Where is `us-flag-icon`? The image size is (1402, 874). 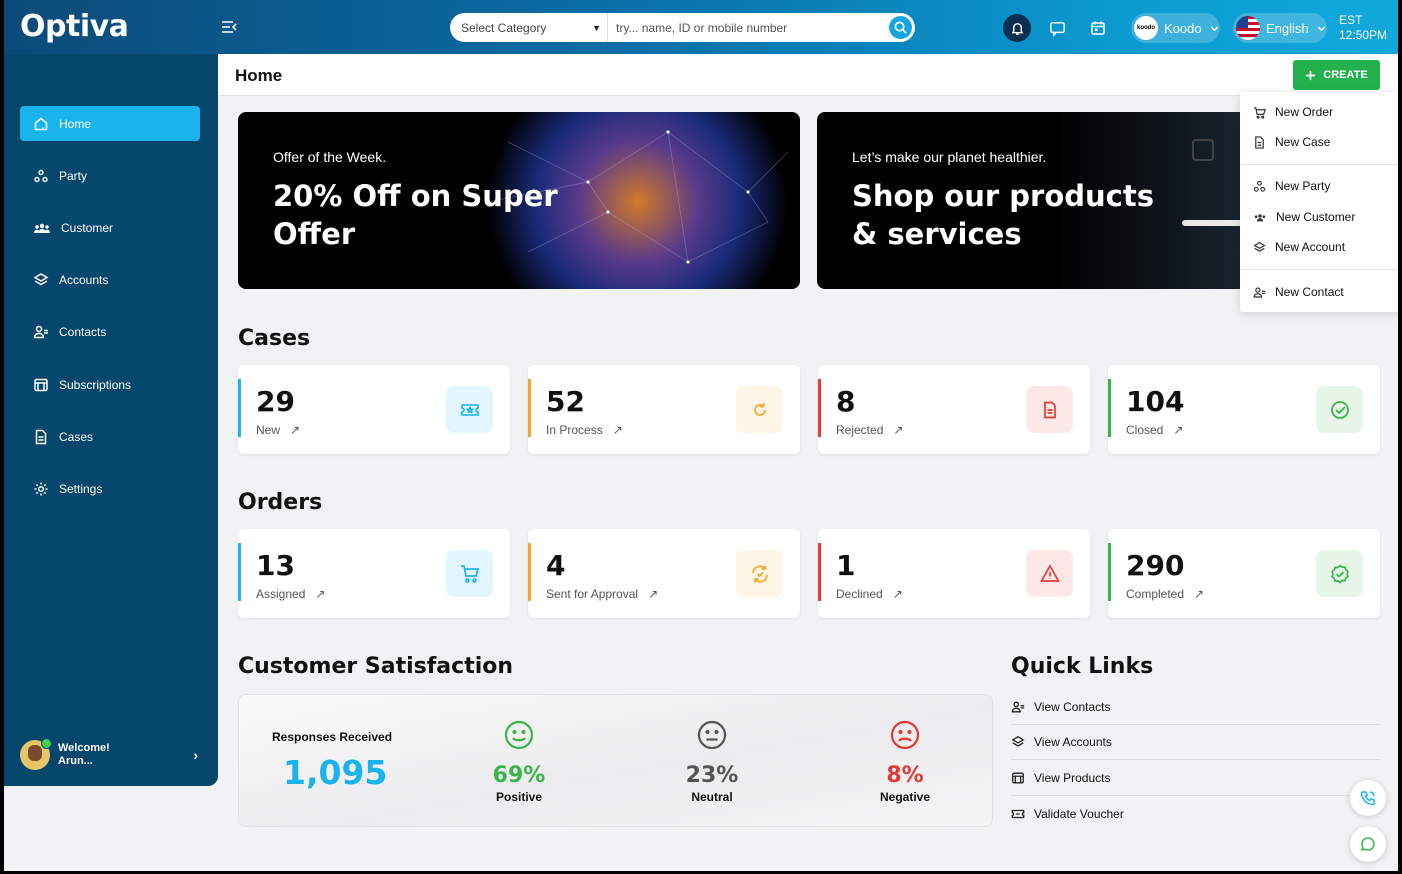
us-flag-icon is located at coordinates (1248, 28).